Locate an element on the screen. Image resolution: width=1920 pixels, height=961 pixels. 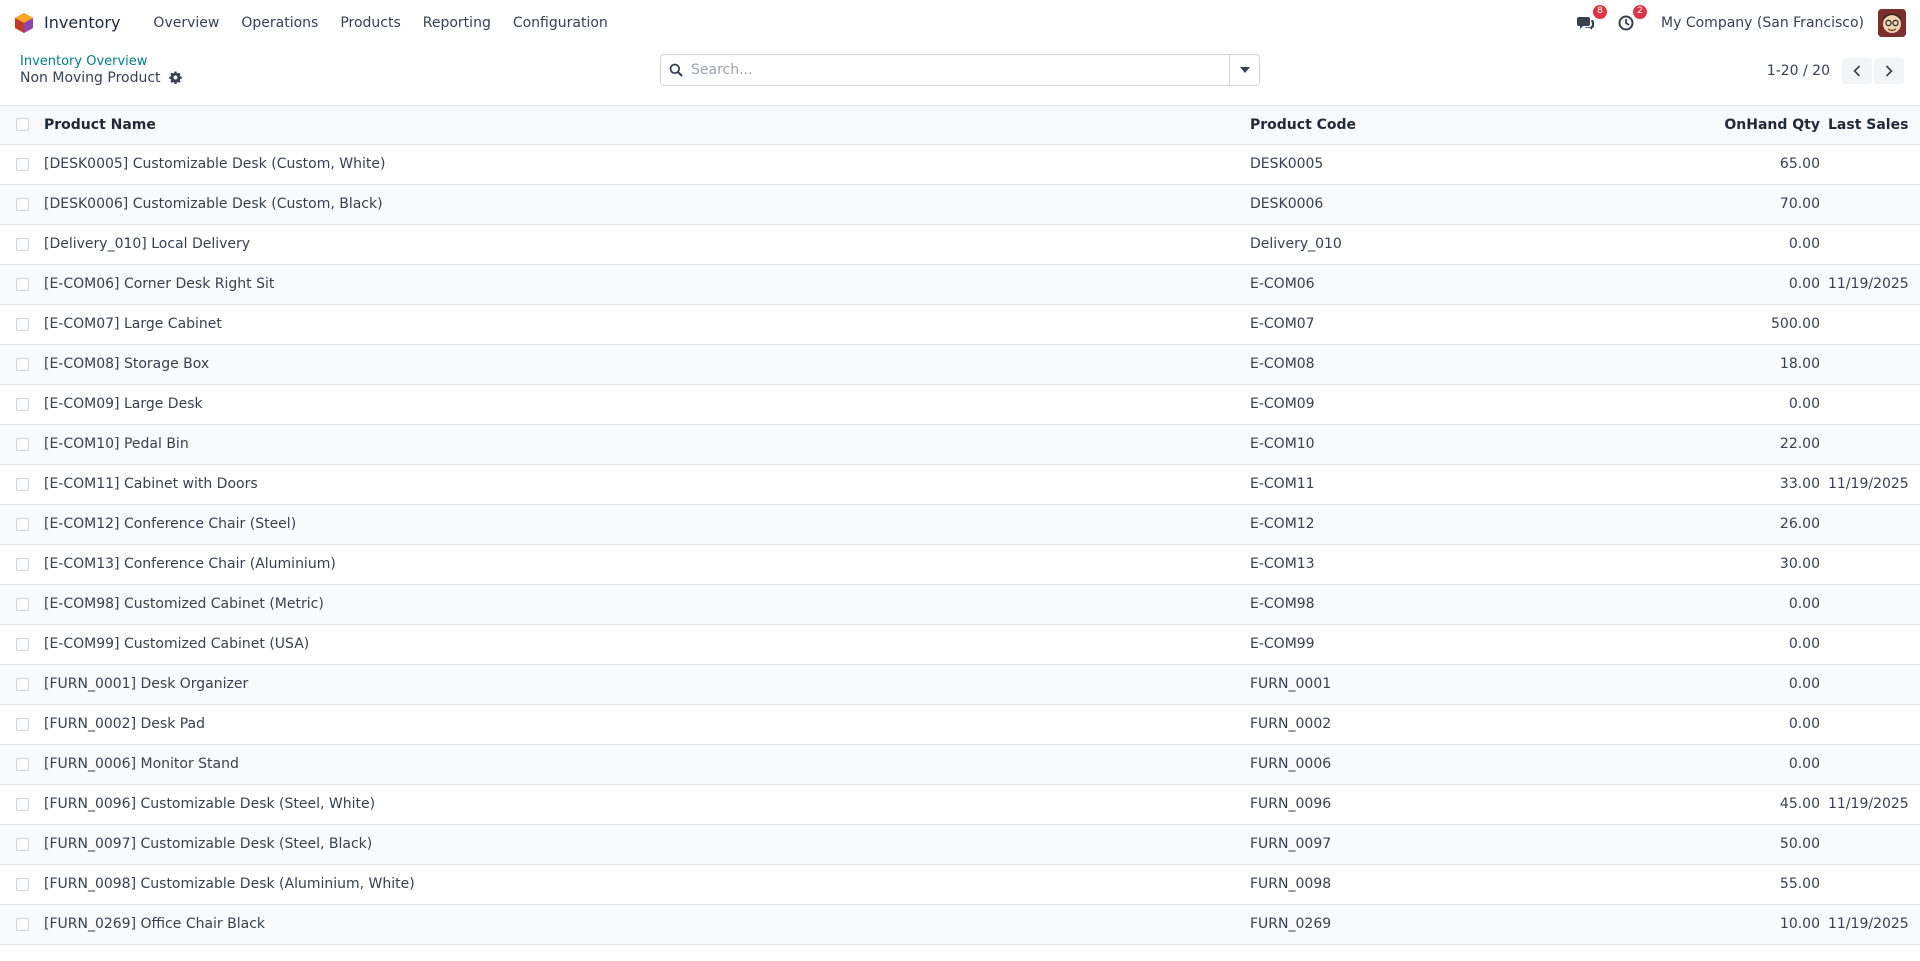
product-code-cell: FURN_0002 is located at coordinates (1440, 724).